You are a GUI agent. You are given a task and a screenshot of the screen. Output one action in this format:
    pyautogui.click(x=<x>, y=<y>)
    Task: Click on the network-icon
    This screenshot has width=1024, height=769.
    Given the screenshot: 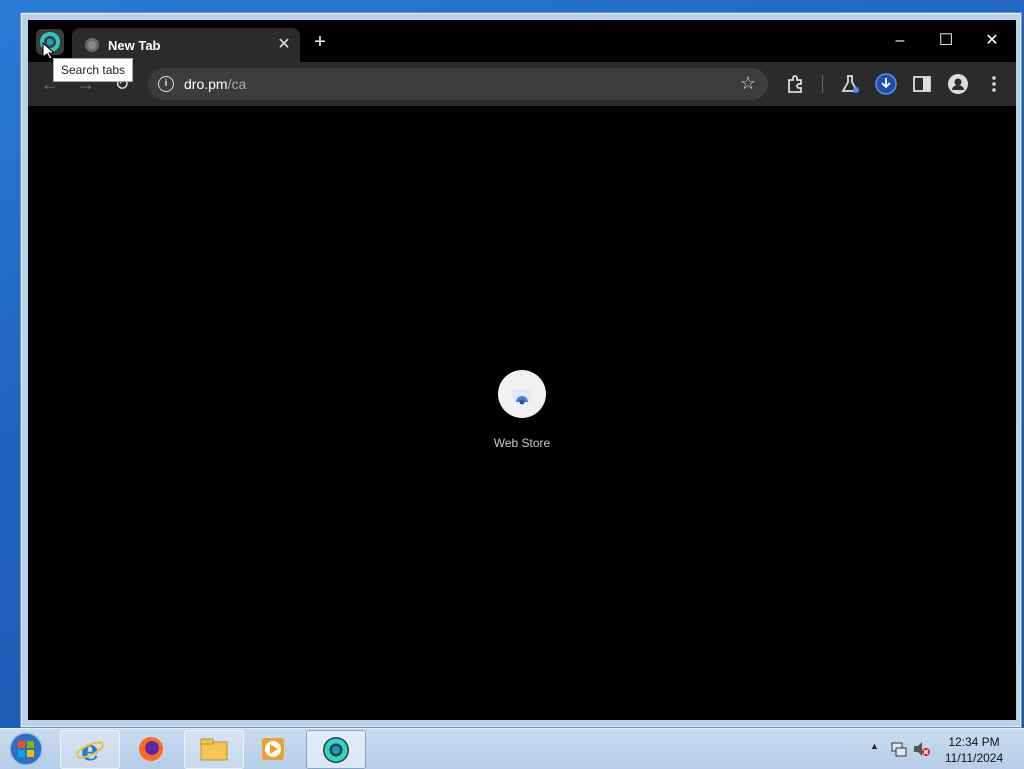 What is the action you would take?
    pyautogui.click(x=899, y=749)
    